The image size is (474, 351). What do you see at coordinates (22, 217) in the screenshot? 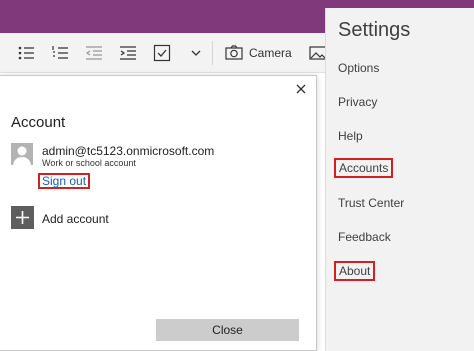
I see `add-account-button` at bounding box center [22, 217].